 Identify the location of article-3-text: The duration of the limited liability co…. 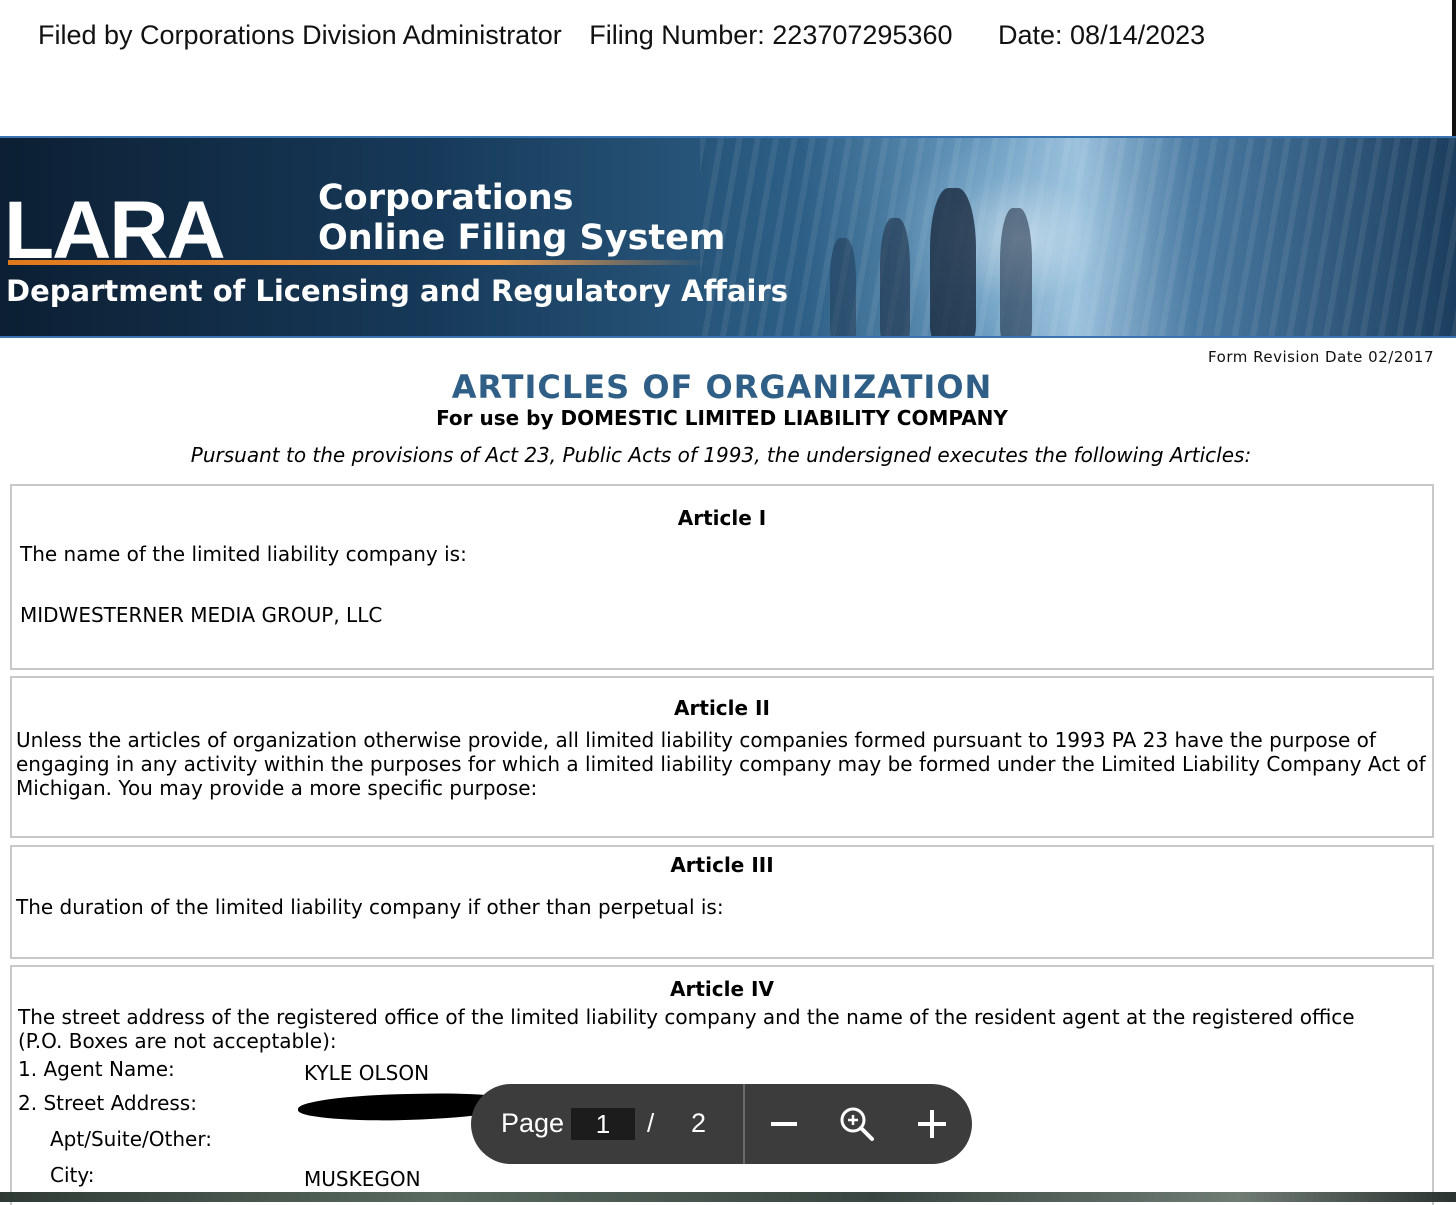
(370, 907).